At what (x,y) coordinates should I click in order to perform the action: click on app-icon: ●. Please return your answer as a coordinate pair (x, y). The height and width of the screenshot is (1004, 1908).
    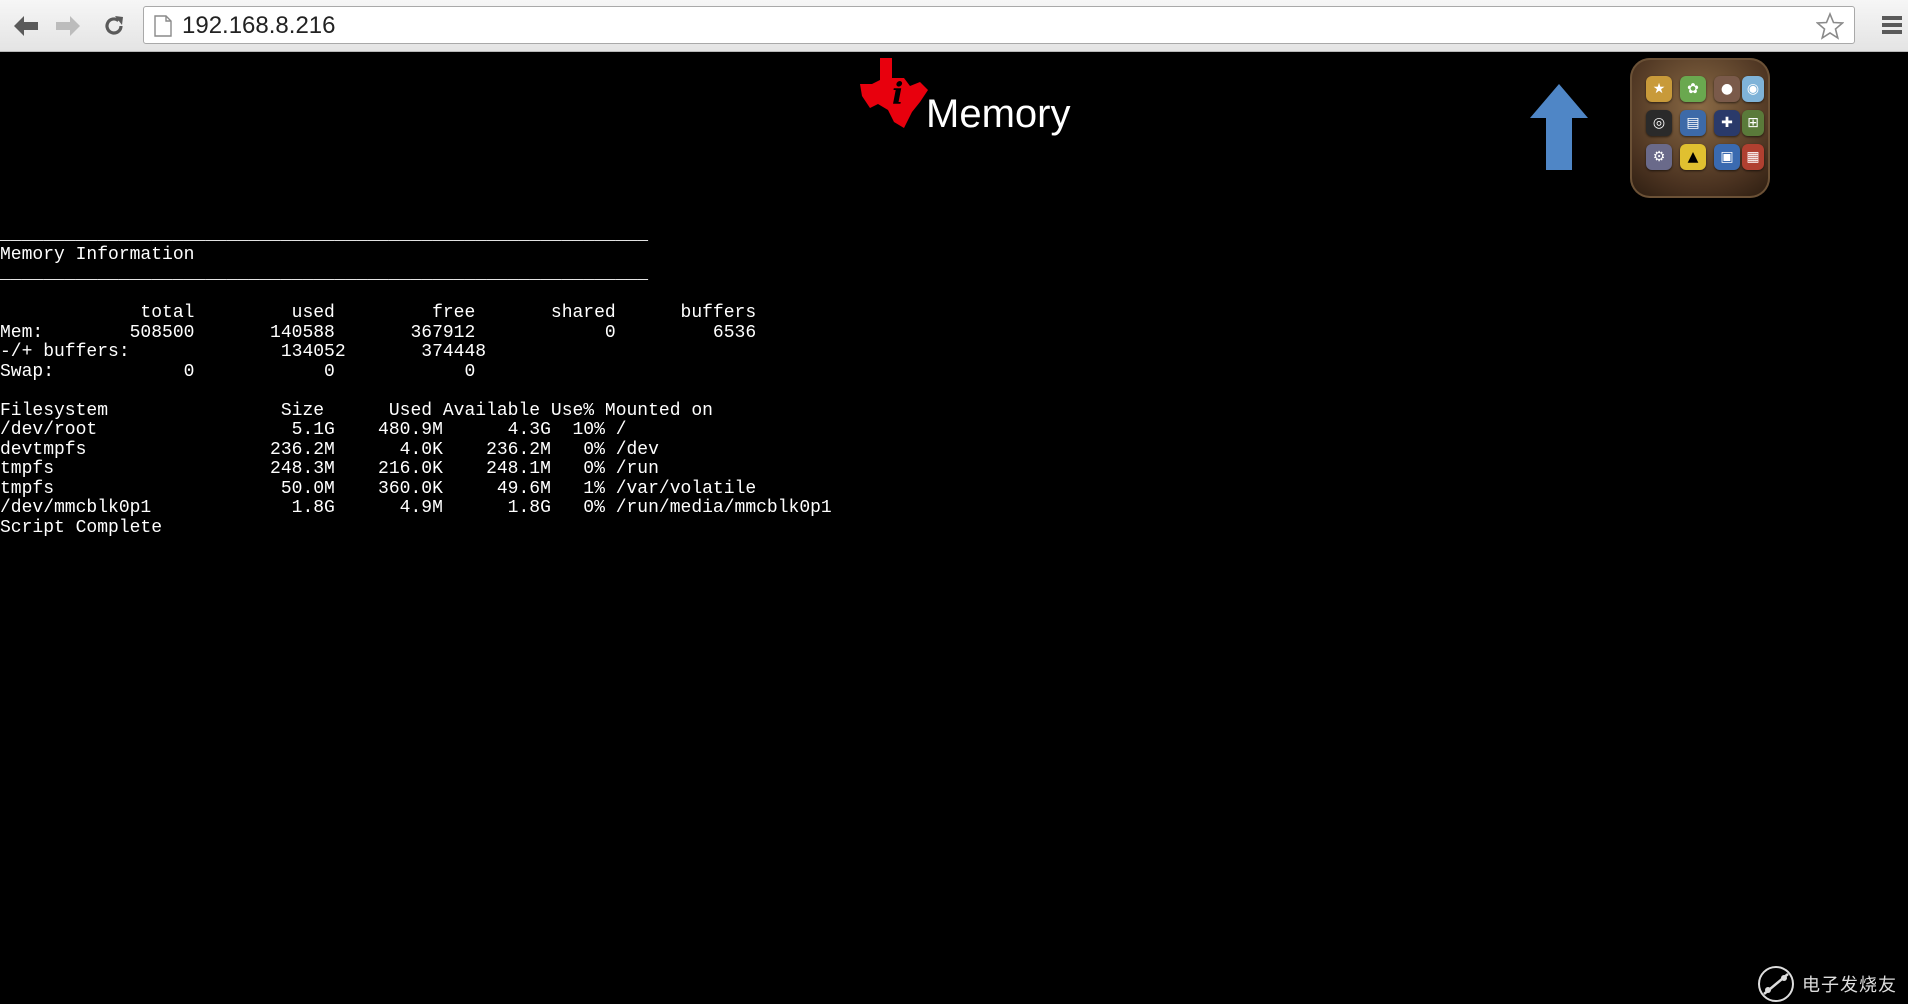
    Looking at the image, I should click on (1727, 89).